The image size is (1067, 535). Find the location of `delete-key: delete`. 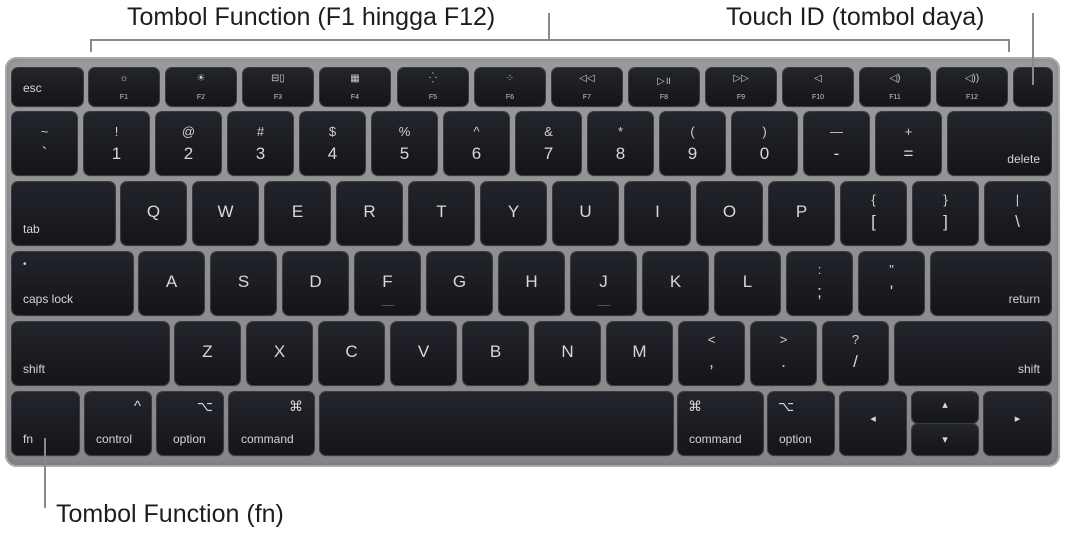

delete-key: delete is located at coordinates (999, 143).